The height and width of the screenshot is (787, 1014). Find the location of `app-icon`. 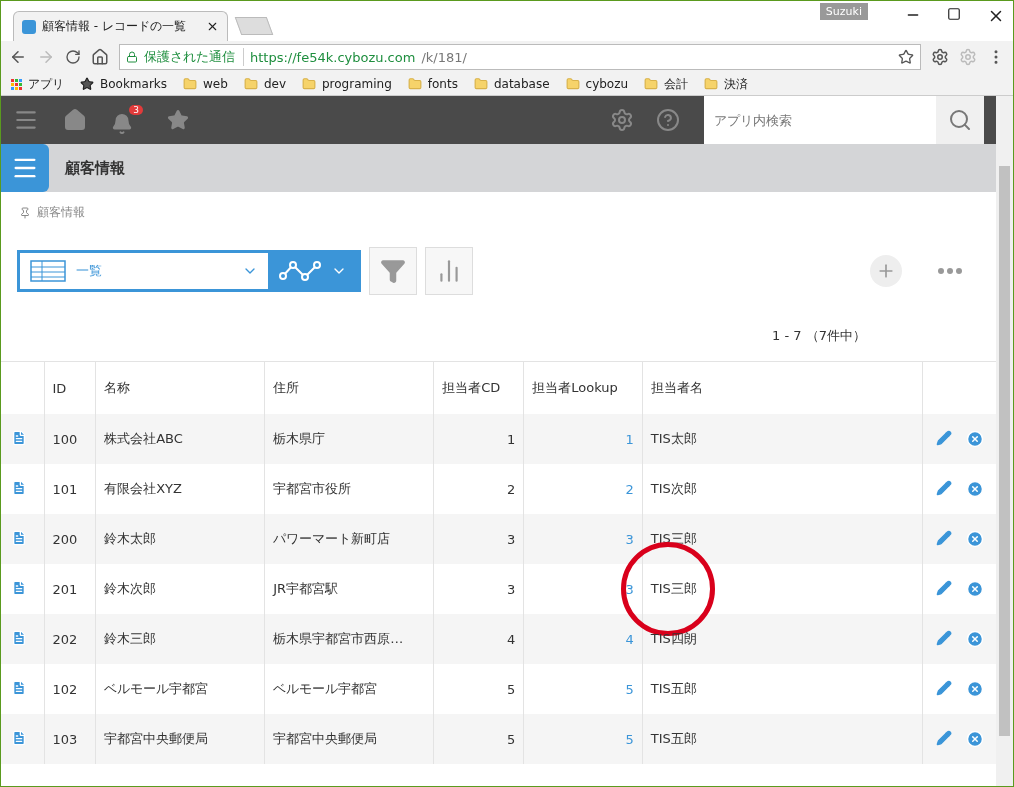

app-icon is located at coordinates (29, 26).